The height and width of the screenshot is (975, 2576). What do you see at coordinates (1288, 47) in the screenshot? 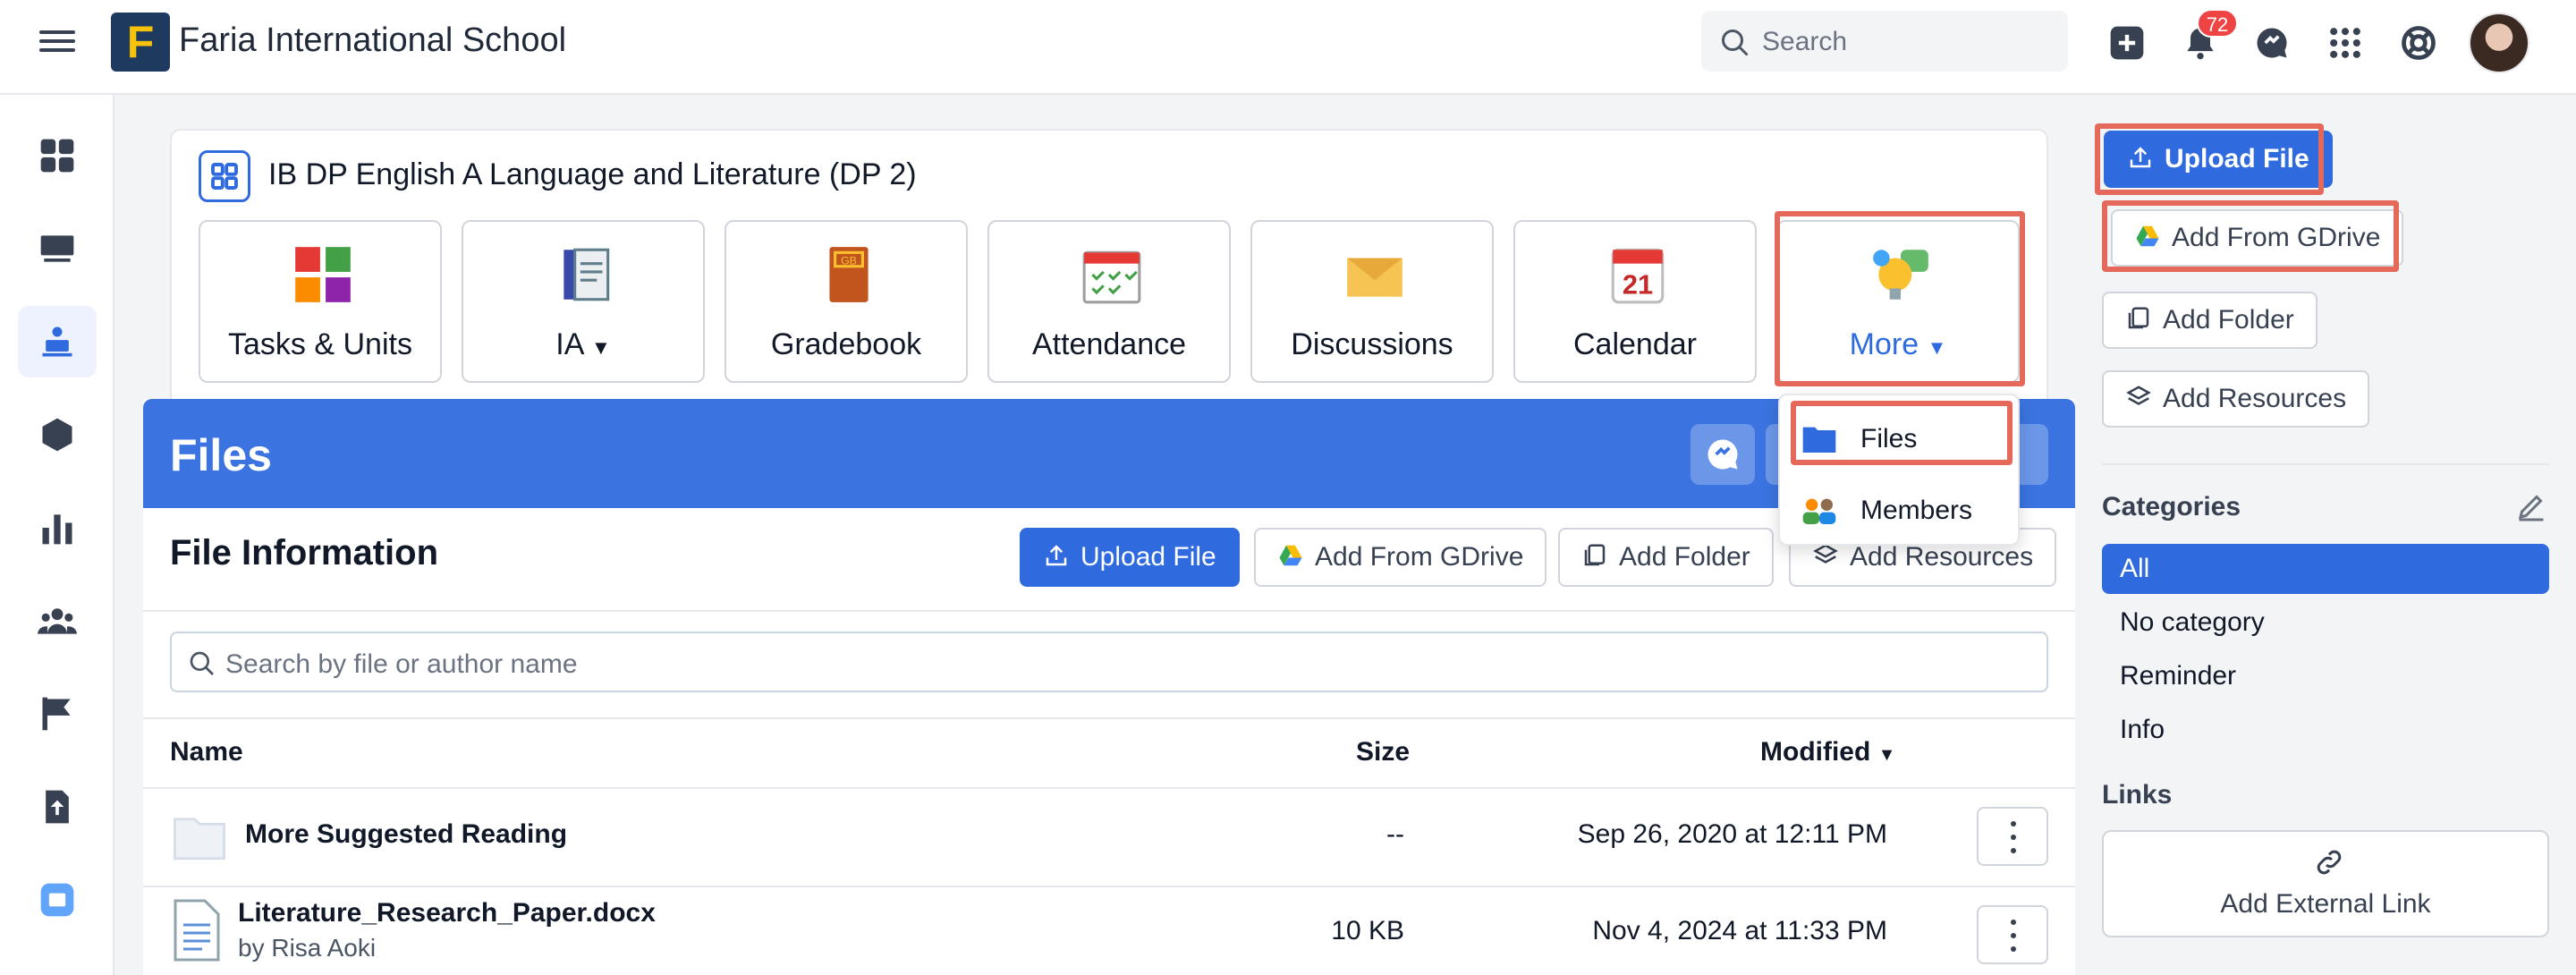
I see `top-bar: F Faria International School Search 72` at bounding box center [1288, 47].